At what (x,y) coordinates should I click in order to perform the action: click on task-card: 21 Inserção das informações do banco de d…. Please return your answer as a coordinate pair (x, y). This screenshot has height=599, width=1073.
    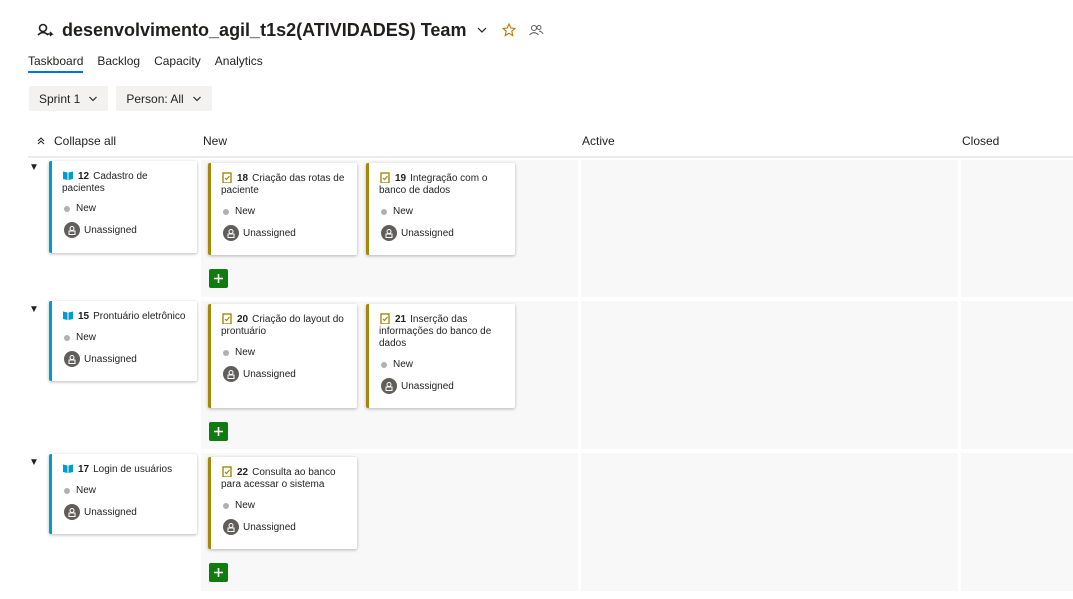
    Looking at the image, I should click on (440, 356).